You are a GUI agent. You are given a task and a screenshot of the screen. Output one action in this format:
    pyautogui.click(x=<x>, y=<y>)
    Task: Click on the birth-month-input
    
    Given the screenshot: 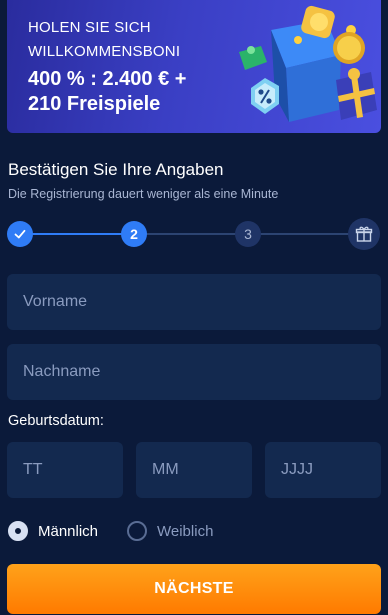 What is the action you would take?
    pyautogui.click(x=202, y=470)
    